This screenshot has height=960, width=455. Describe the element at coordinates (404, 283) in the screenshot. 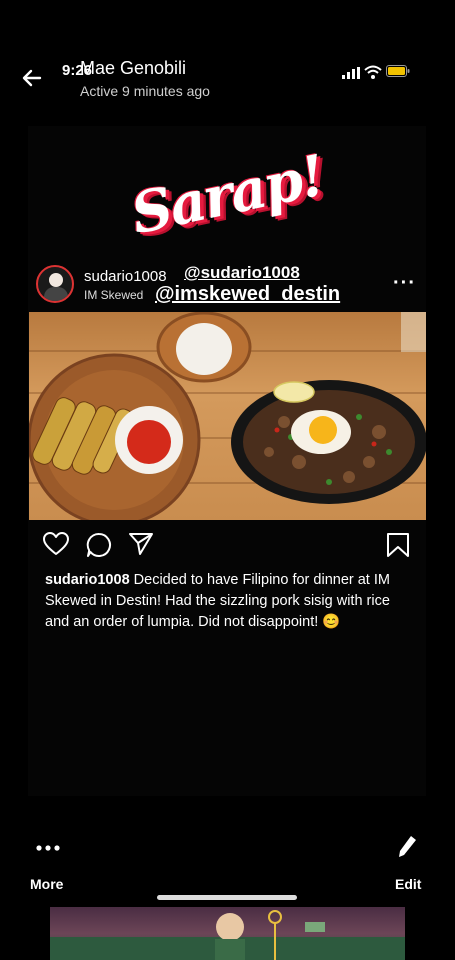

I see `post-options-icon: ···` at that location.